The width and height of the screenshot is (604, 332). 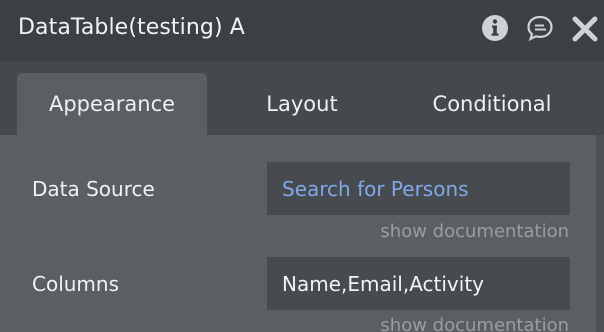 I want to click on tab-layout: Layout, so click(x=302, y=104).